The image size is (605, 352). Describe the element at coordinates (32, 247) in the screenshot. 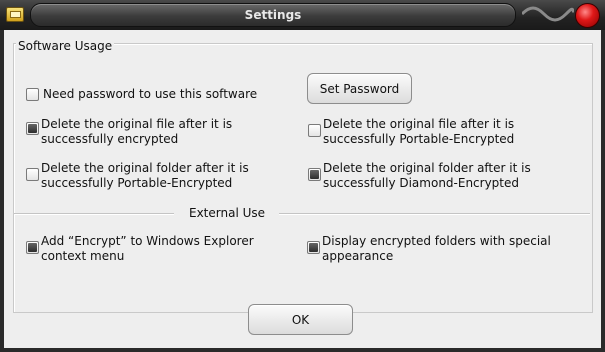

I see `explorer-context-menu-checkbox` at that location.